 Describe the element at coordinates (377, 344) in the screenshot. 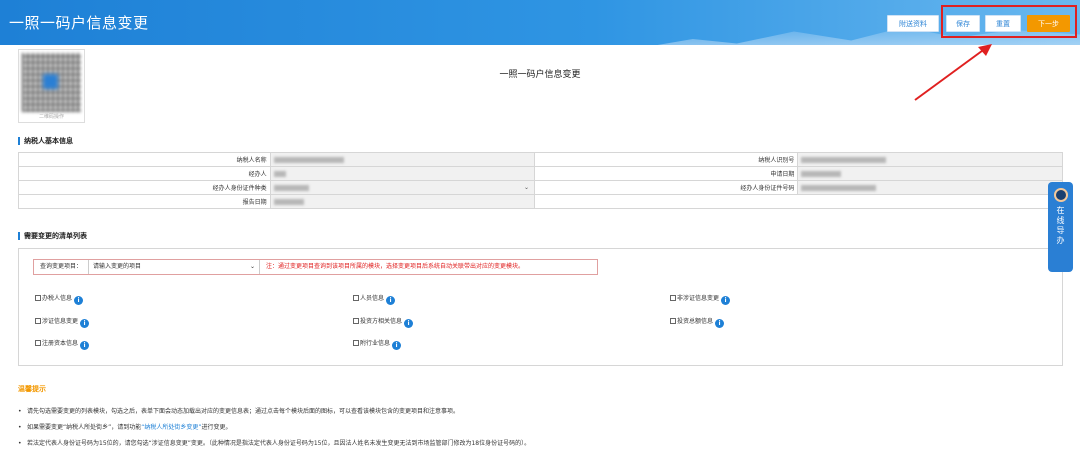

I see `checkbox-item: 附行业信息 i` at that location.